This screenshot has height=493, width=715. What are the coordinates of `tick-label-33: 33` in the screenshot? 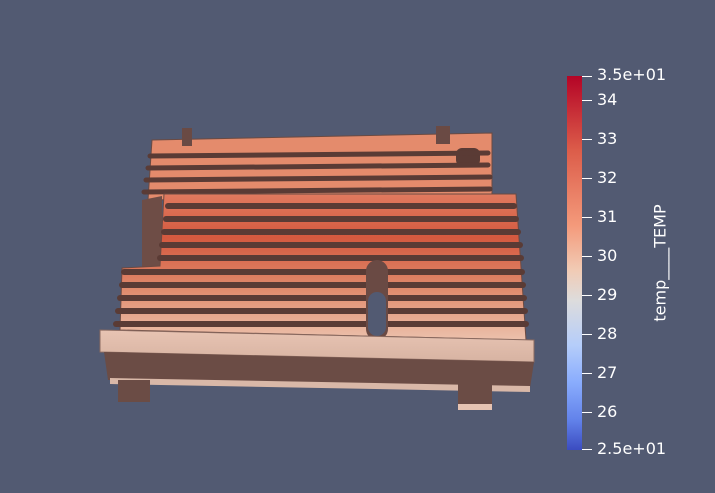 It's located at (607, 138).